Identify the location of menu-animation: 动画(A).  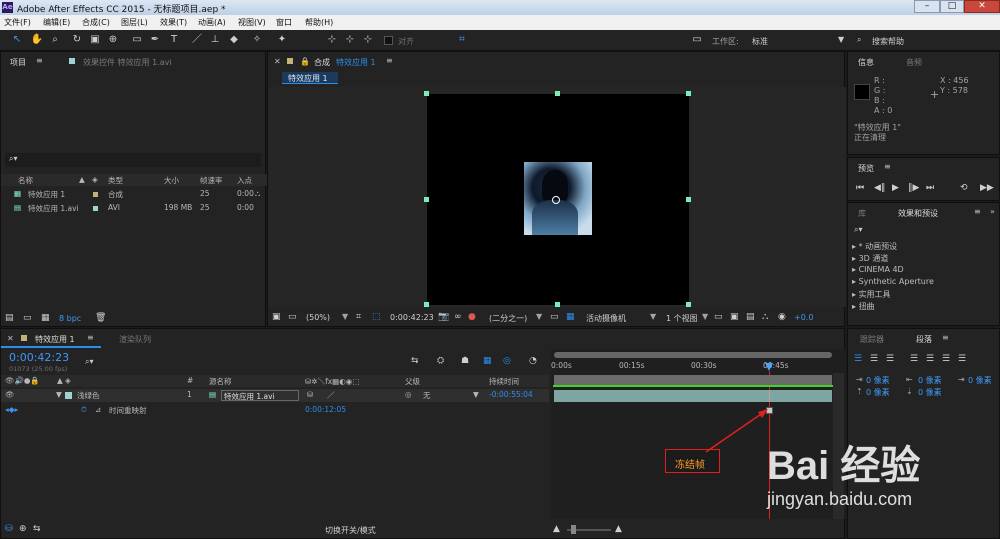
(212, 22).